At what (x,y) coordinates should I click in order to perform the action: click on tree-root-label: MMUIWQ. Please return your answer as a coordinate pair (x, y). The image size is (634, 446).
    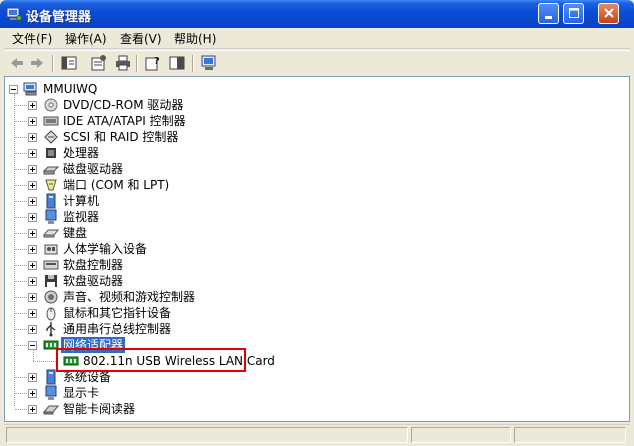
    Looking at the image, I should click on (70, 89).